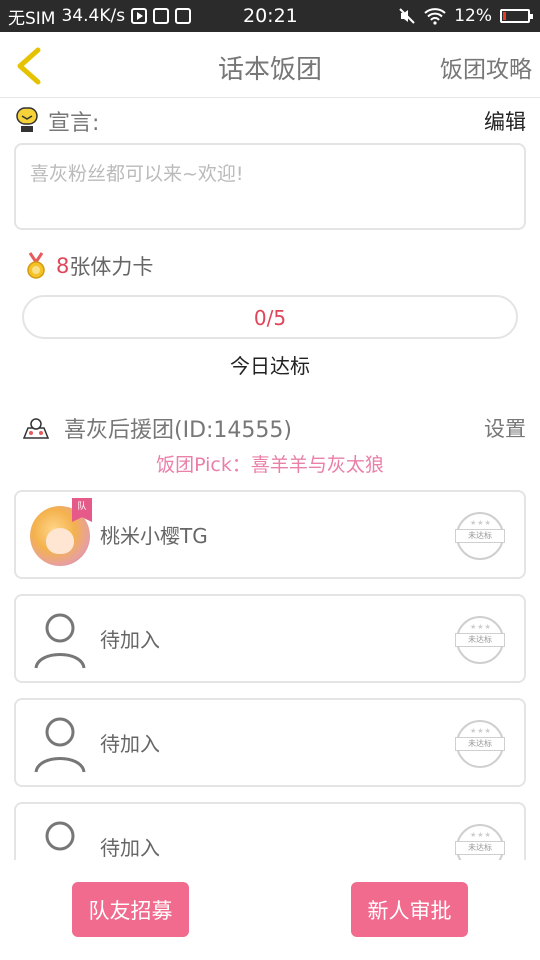 Image resolution: width=540 pixels, height=960 pixels. Describe the element at coordinates (473, 16) in the screenshot. I see `battery-percent: 12%` at that location.